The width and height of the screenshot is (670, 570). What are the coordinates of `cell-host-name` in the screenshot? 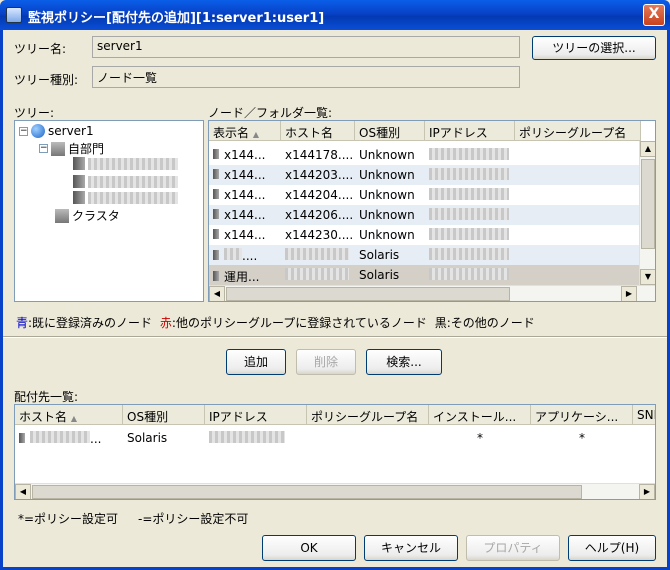 It's located at (318, 255).